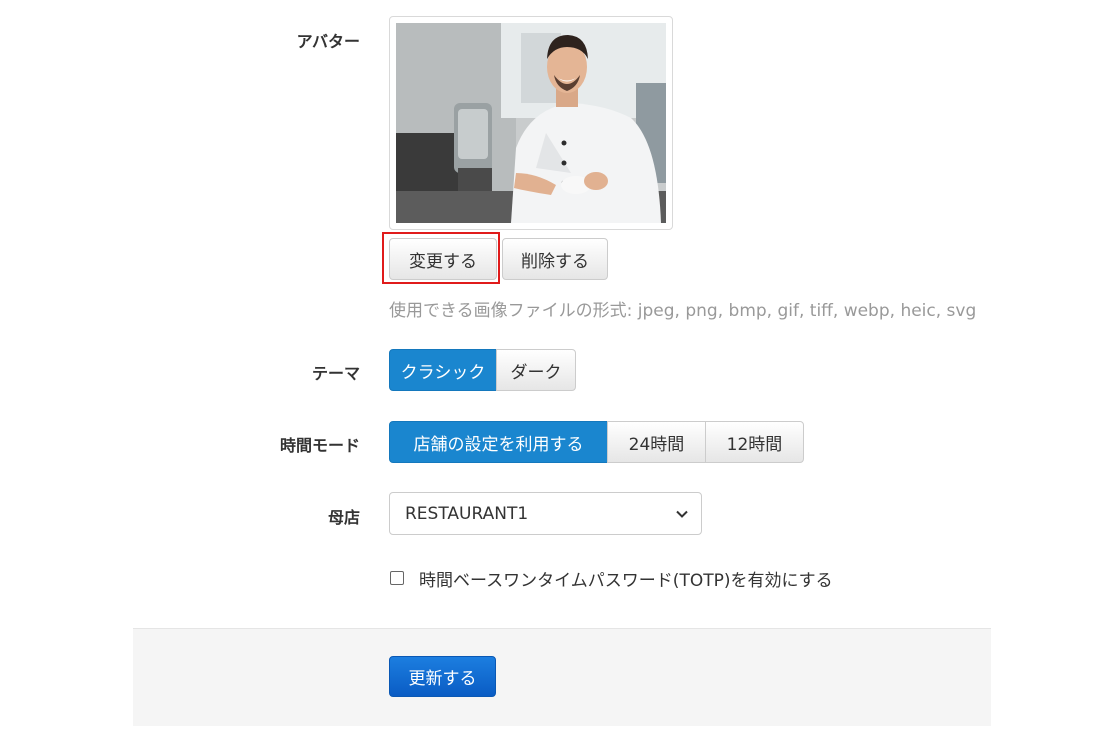 Image resolution: width=1100 pixels, height=746 pixels. I want to click on time-mode-label: 時間モード, so click(319, 445).